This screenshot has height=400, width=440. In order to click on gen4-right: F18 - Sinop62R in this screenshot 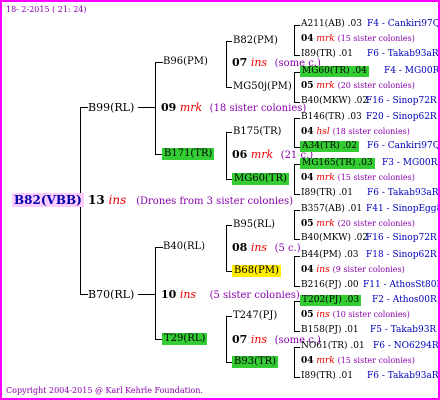, I will do `click(401, 255)`.